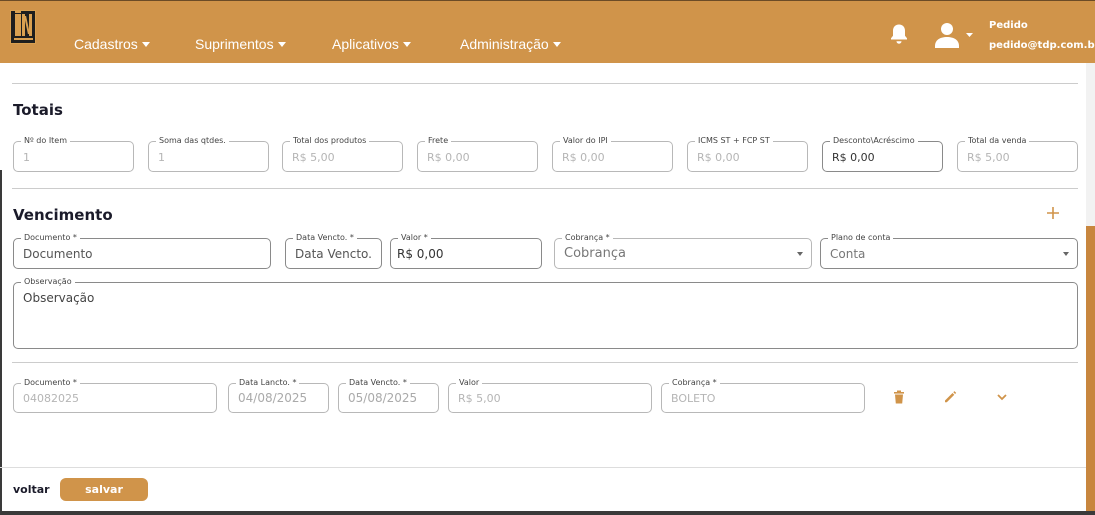 The width and height of the screenshot is (1095, 515). What do you see at coordinates (73, 154) in the screenshot?
I see `field-numero-item: Nº do Item 1` at bounding box center [73, 154].